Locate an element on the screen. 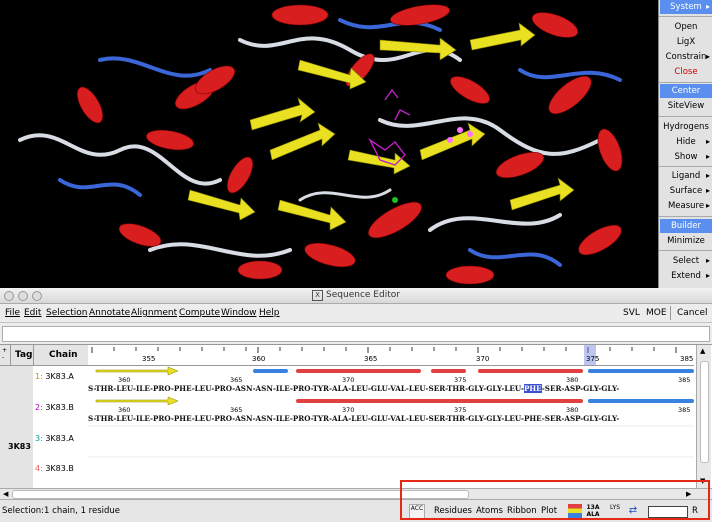  selection-status: Selection:1 chain, 1 residue is located at coordinates (61, 511).